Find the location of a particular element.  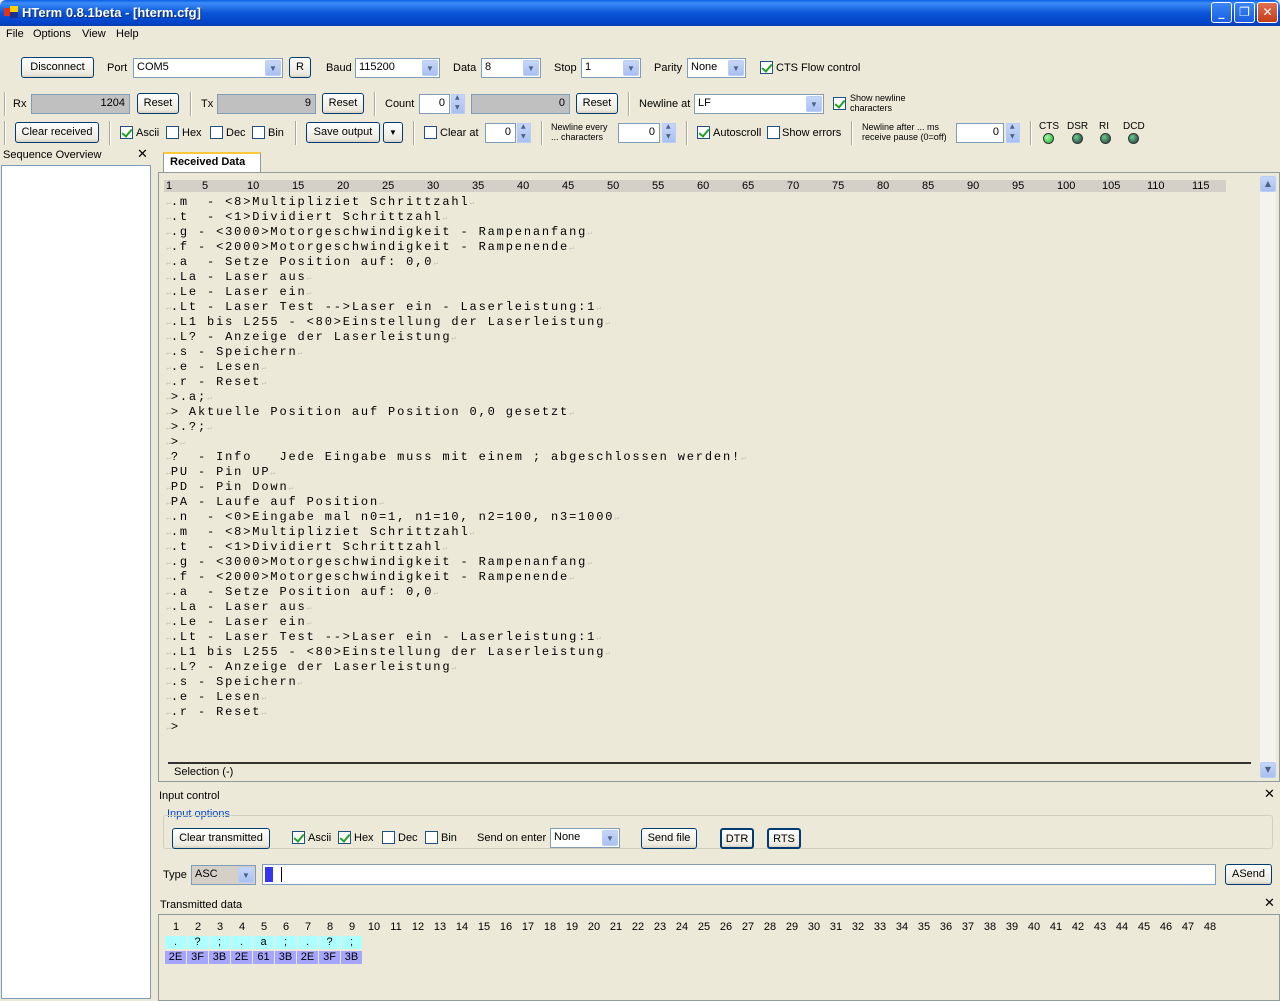

menu-help: Help is located at coordinates (127, 34).